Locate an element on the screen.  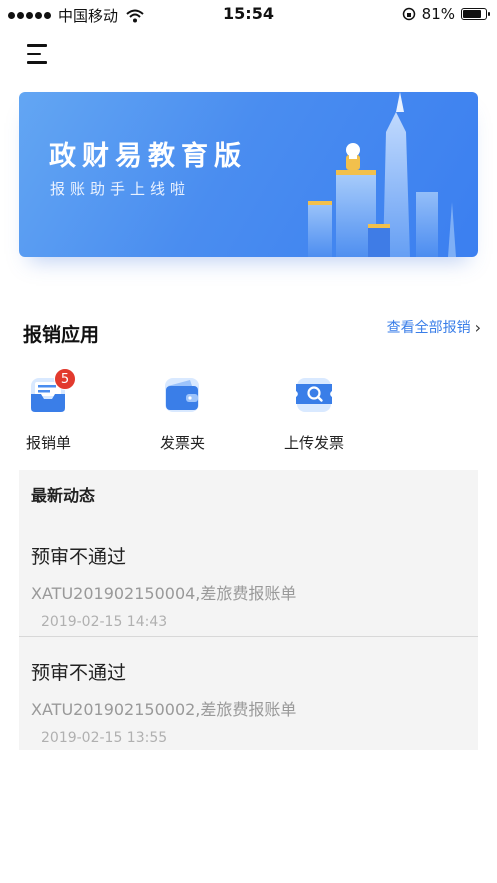
banner-title: 政财易教育版 is located at coordinates (148, 156).